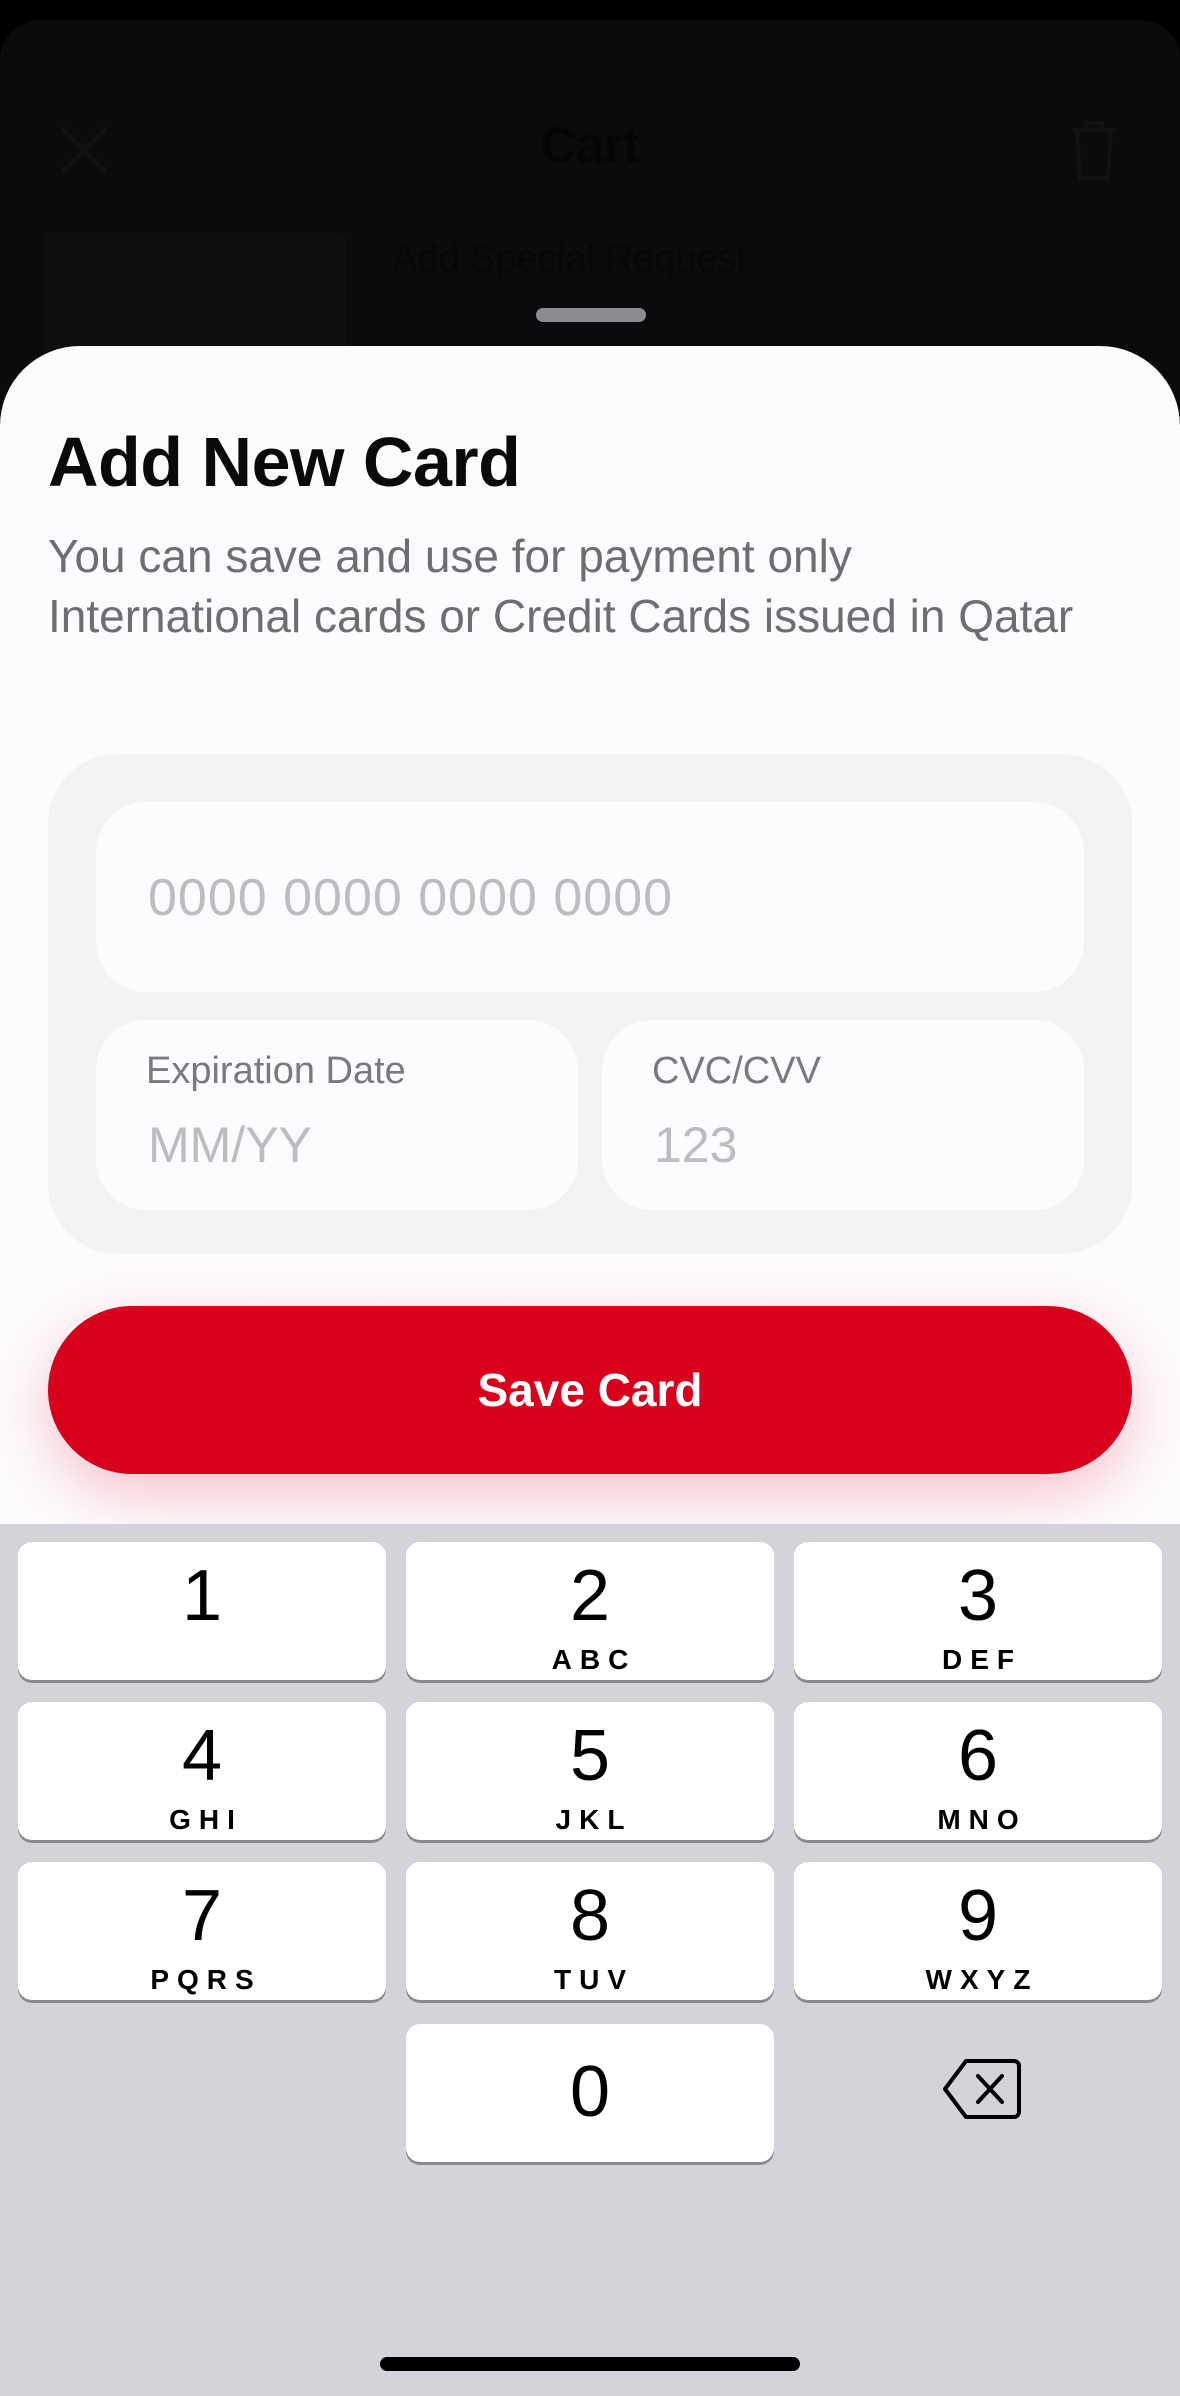 Image resolution: width=1180 pixels, height=2396 pixels. I want to click on key-letters: ABC, so click(594, 1659).